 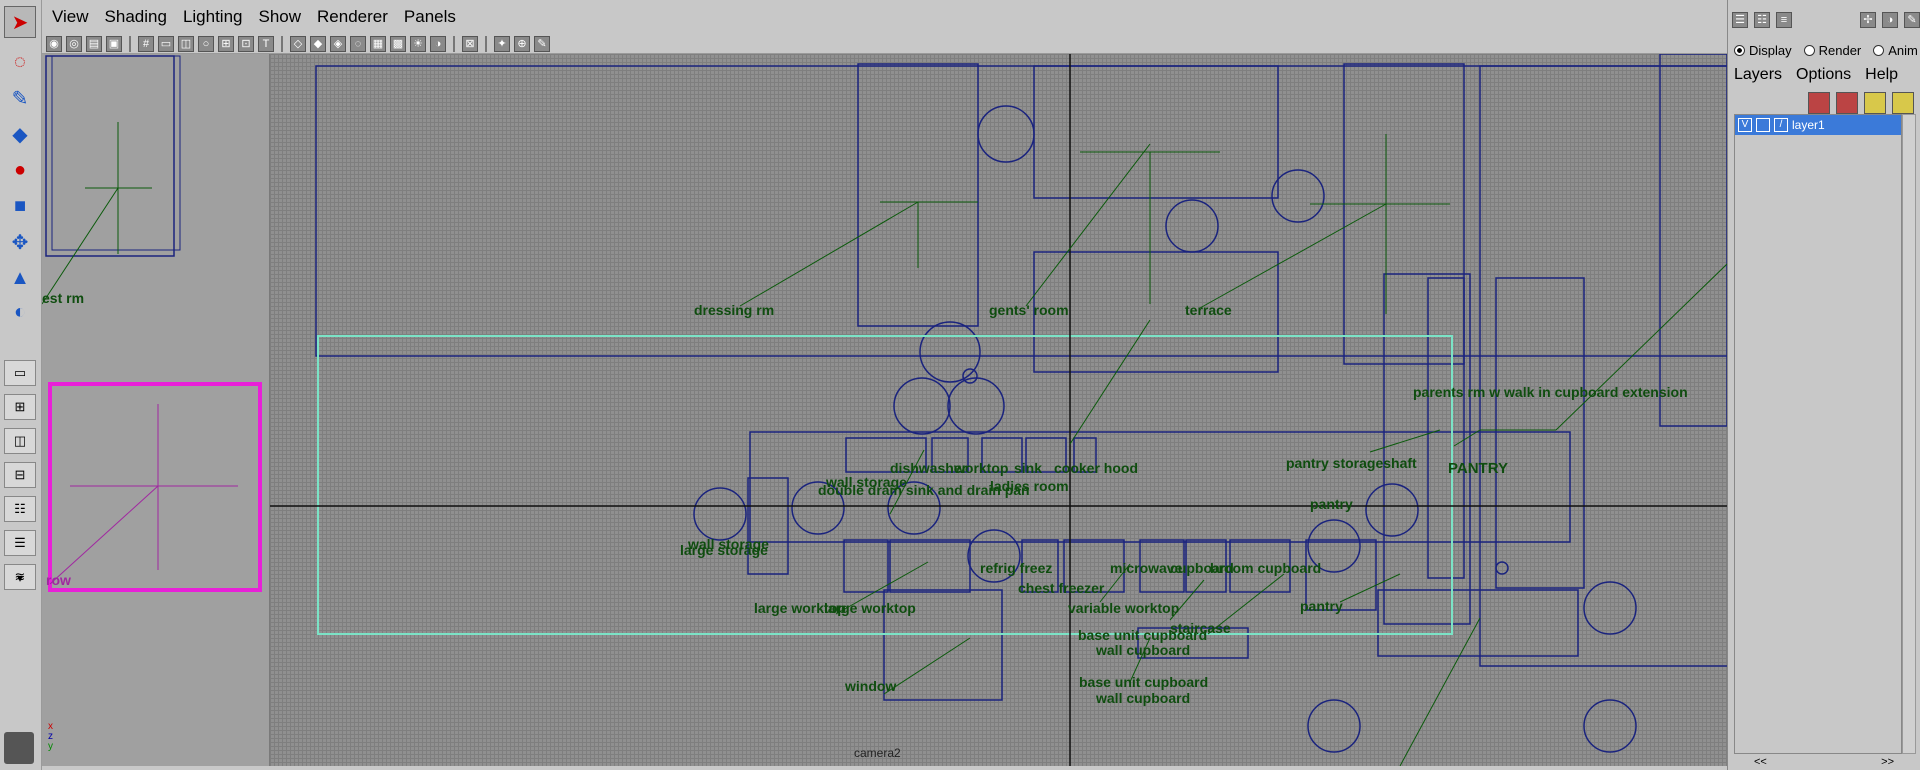 What do you see at coordinates (734, 310) in the screenshot?
I see `label-dressing-rm: dressing rm` at bounding box center [734, 310].